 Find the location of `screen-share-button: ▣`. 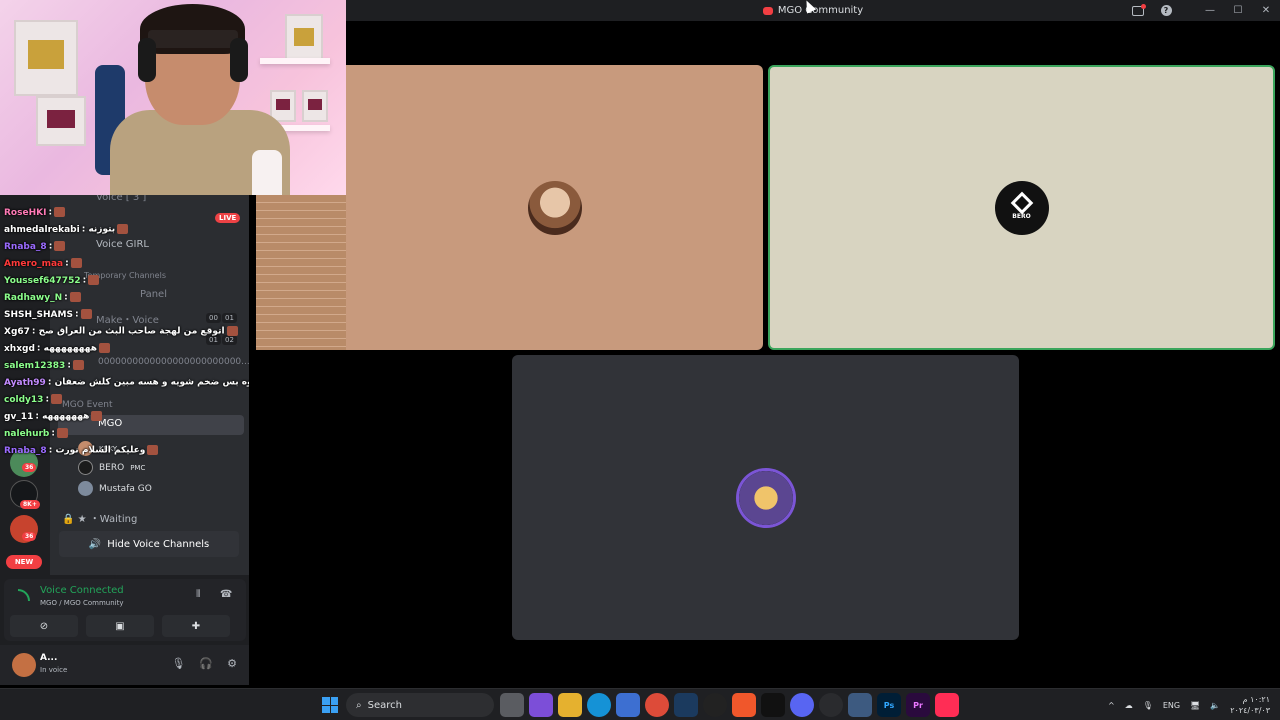

screen-share-button: ▣ is located at coordinates (120, 626).